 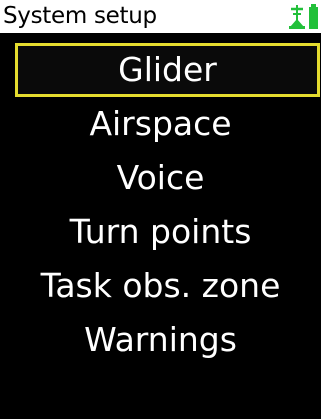 What do you see at coordinates (303, 16) in the screenshot?
I see `gps-antenna-icon` at bounding box center [303, 16].